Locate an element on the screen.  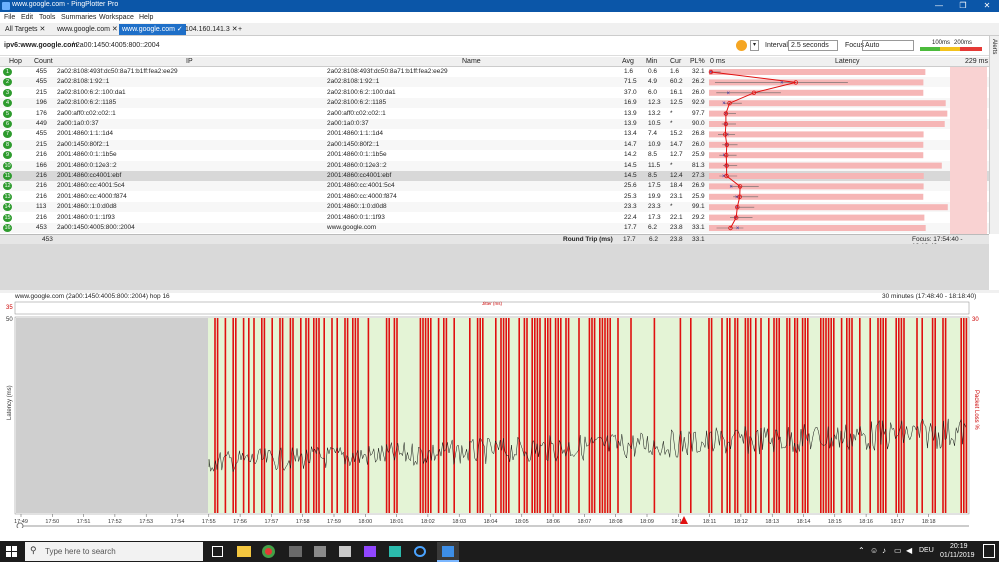
col-pl: PL% is located at coordinates (697, 61).